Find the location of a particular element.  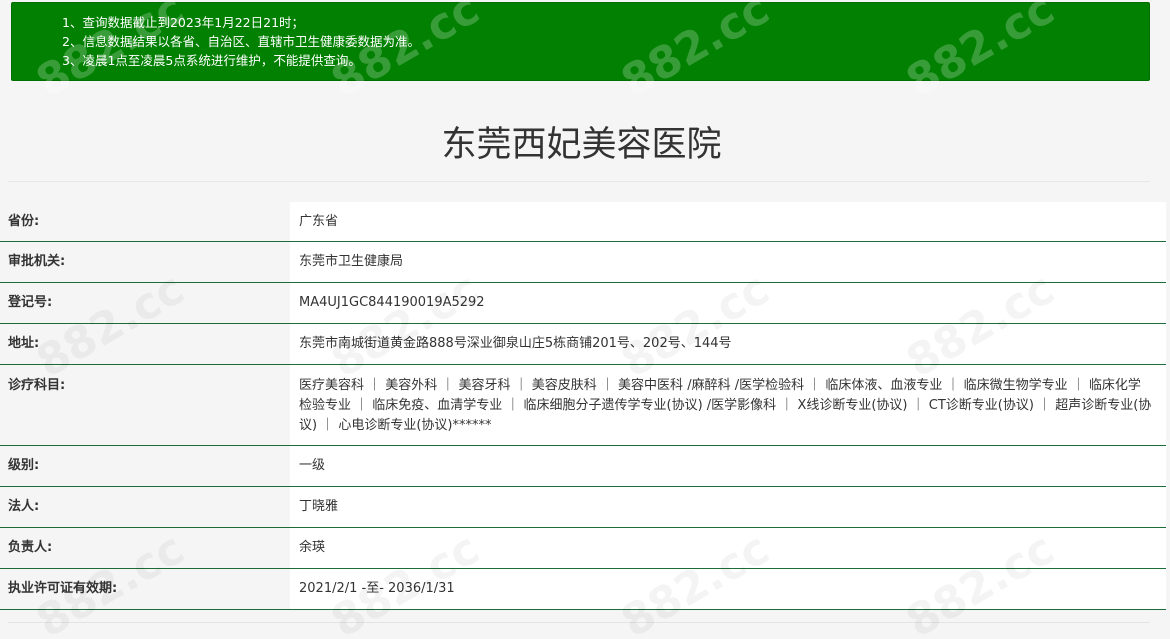

table-row-approval-authority: 审批机关: 东莞市卫生健康局 is located at coordinates (583, 262).